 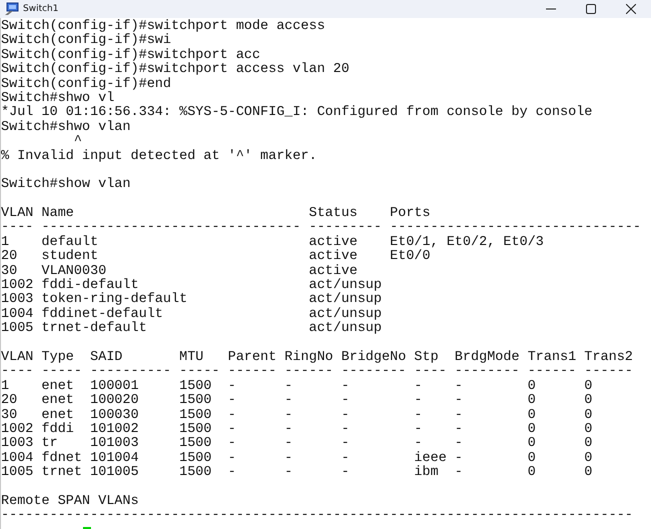 What do you see at coordinates (58, 99) in the screenshot?
I see `terminal-line: Switch#shwo vl` at bounding box center [58, 99].